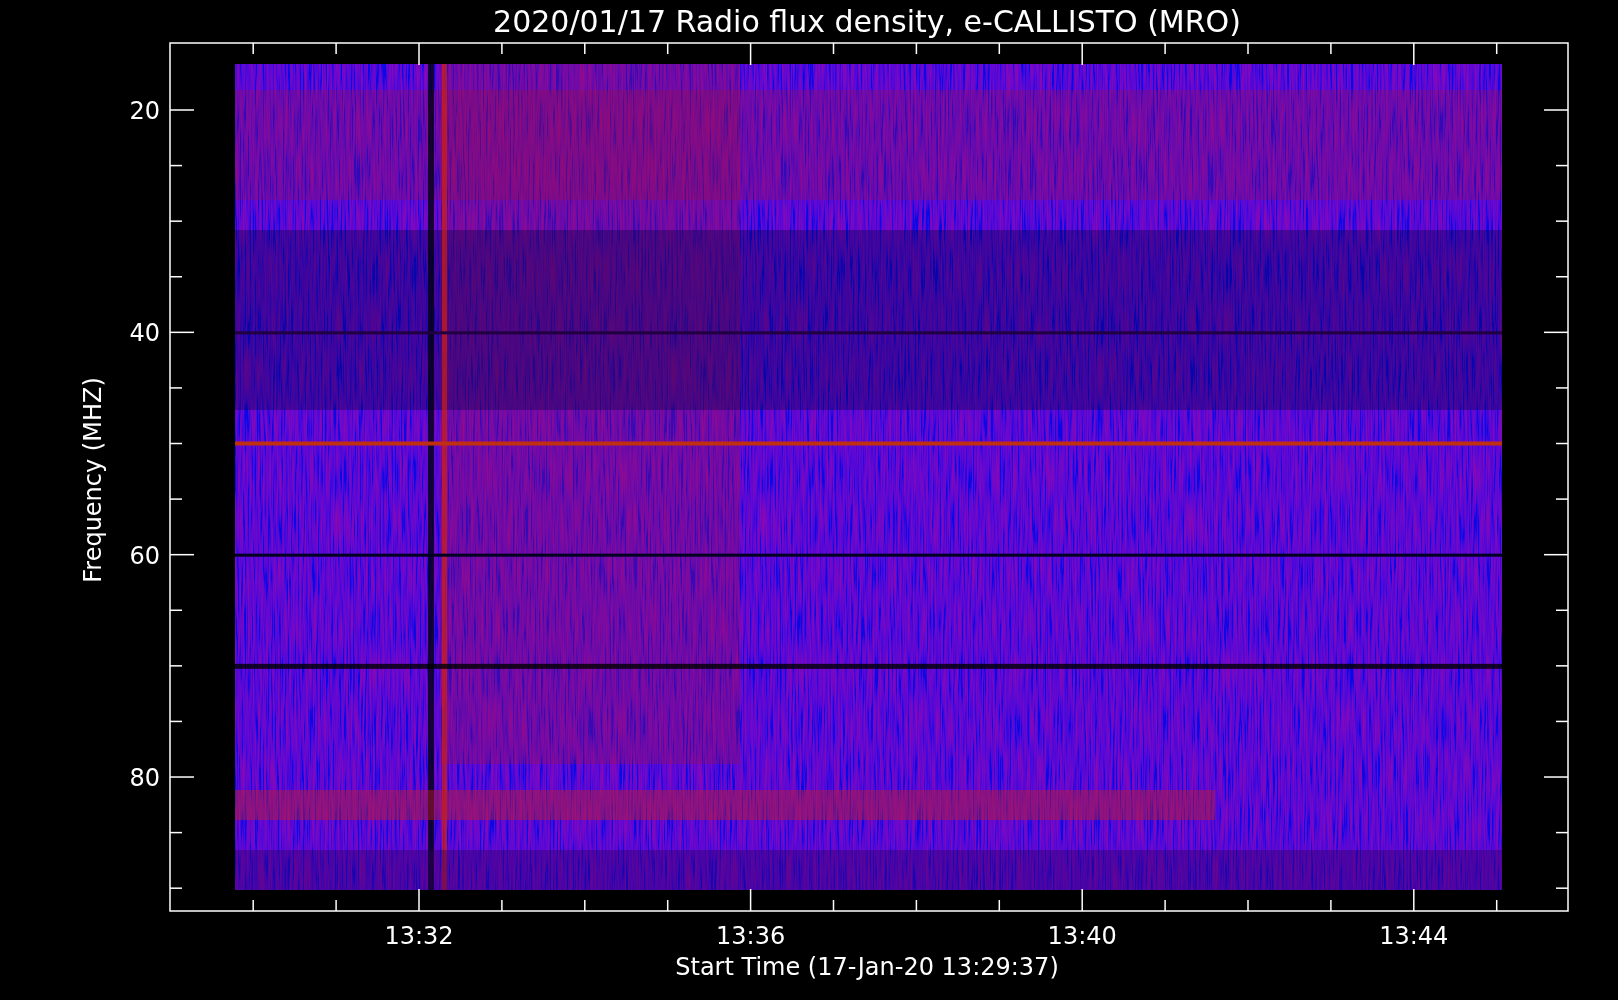 The width and height of the screenshot is (1618, 1000). What do you see at coordinates (1082, 936) in the screenshot?
I see `x-tick-label: 13:40` at bounding box center [1082, 936].